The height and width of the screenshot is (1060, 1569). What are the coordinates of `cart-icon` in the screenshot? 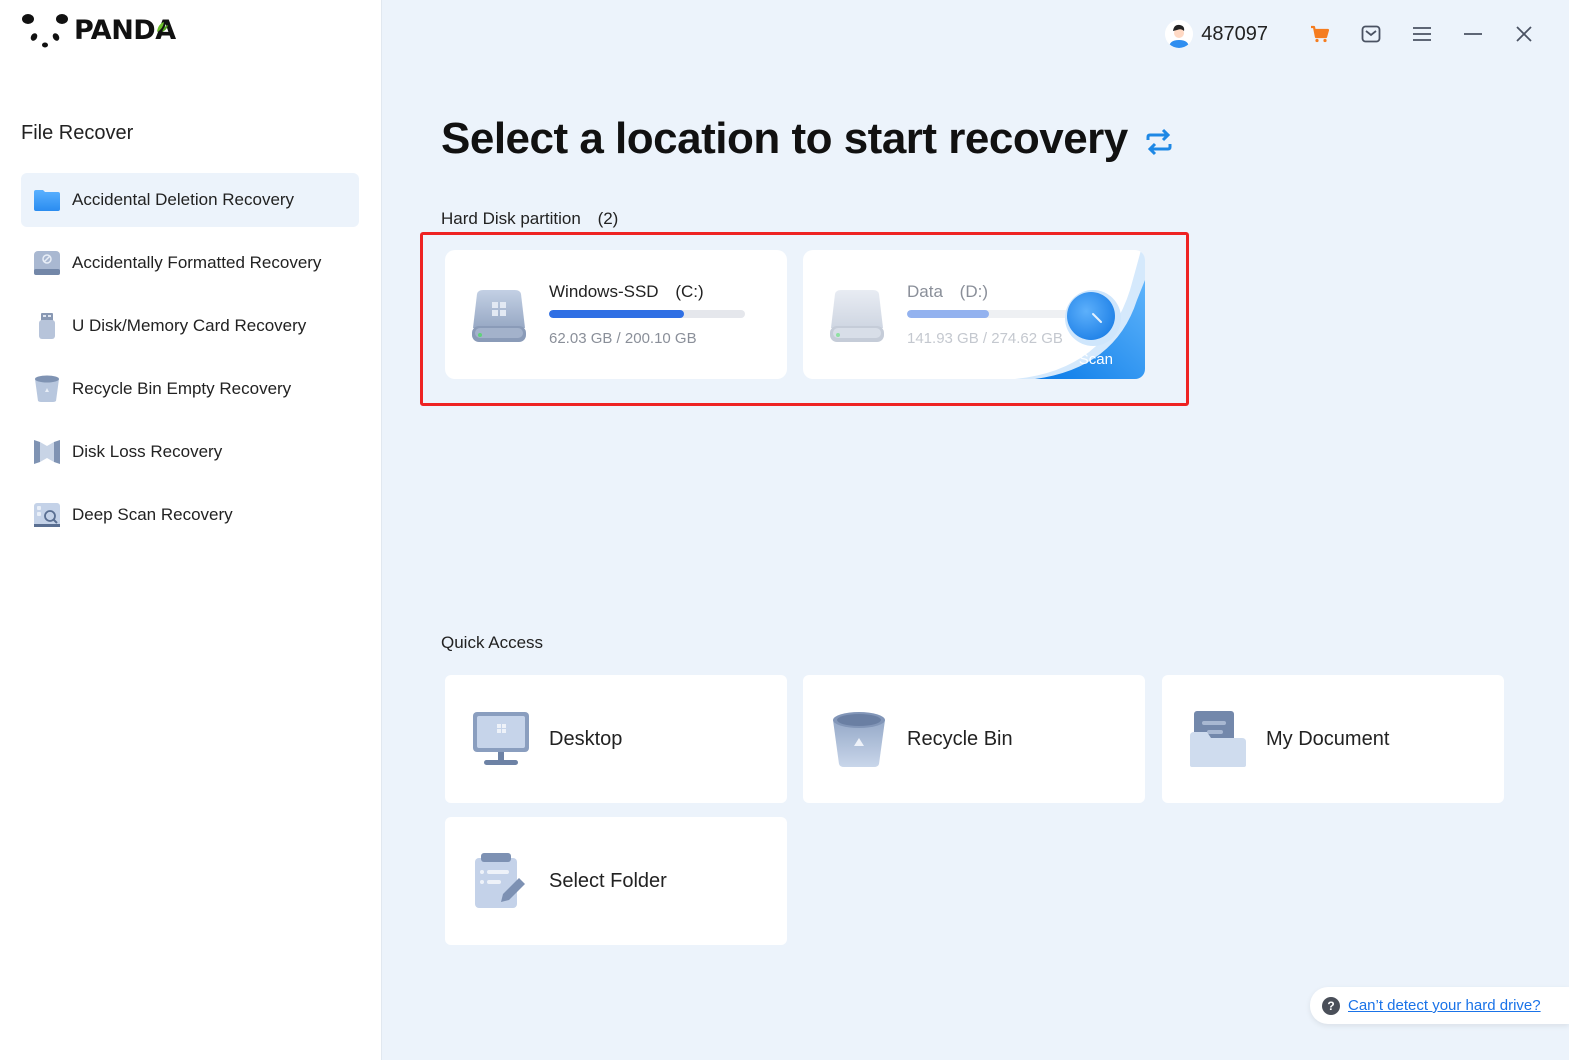 It's located at (1319, 34).